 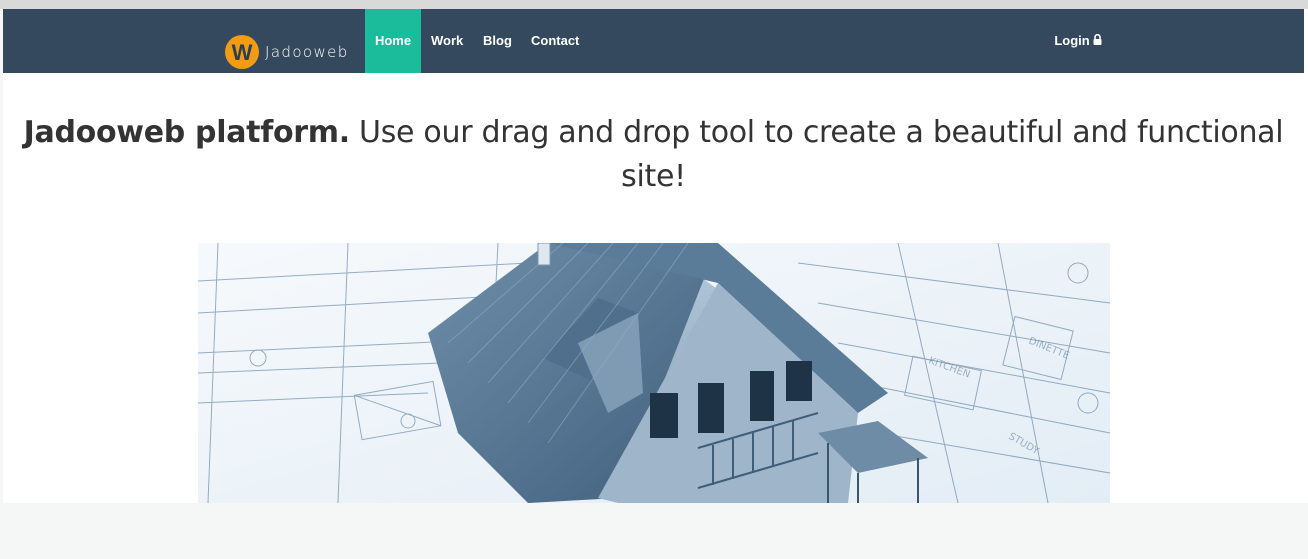 I want to click on login-label: Login, so click(x=1072, y=40).